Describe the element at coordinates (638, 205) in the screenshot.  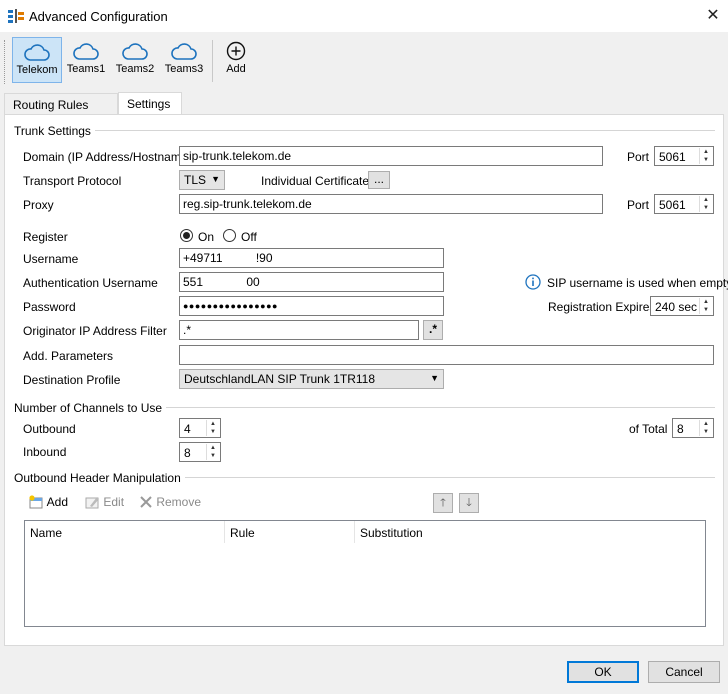
I see `proxy-port-label: Port` at that location.